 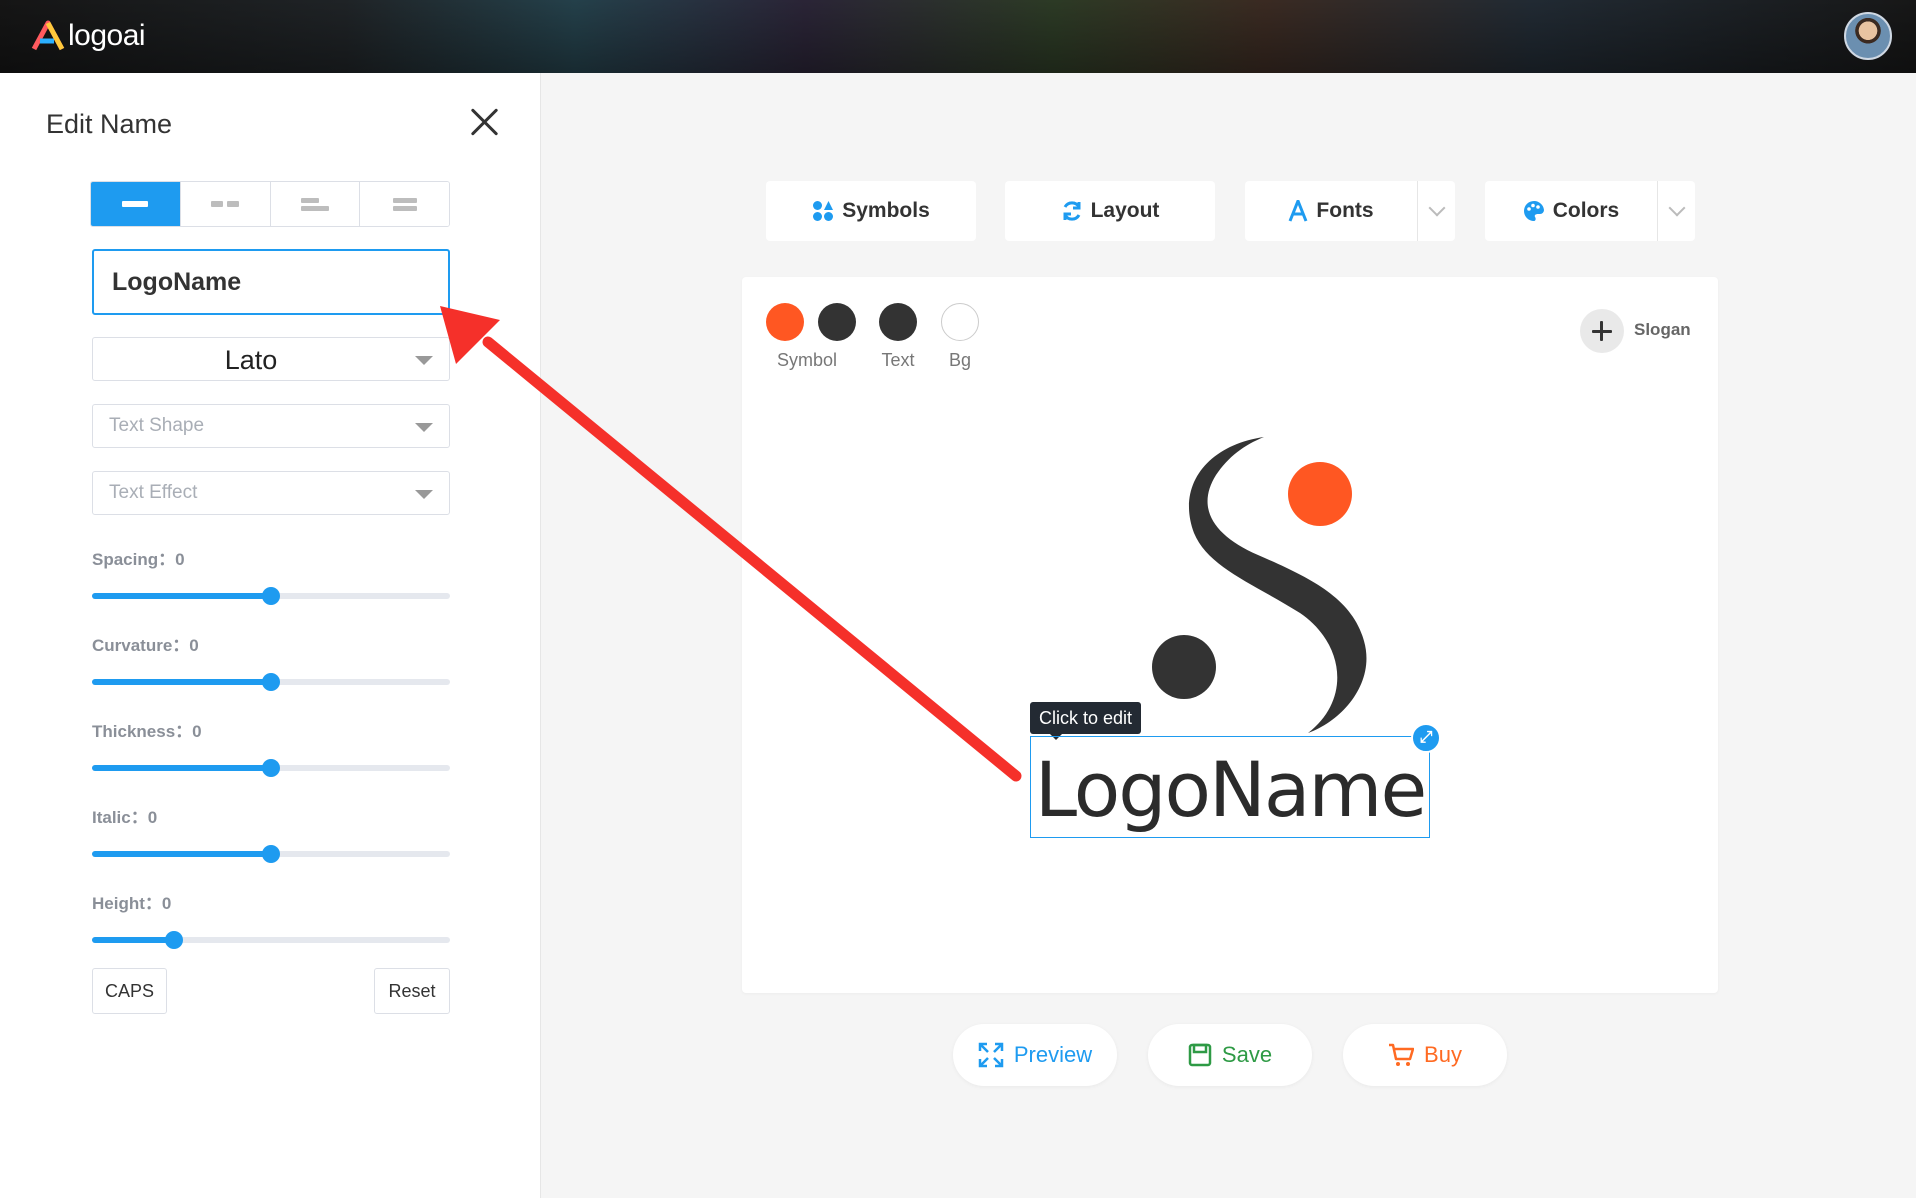 What do you see at coordinates (1247, 1054) in the screenshot?
I see `save-button-label: Save` at bounding box center [1247, 1054].